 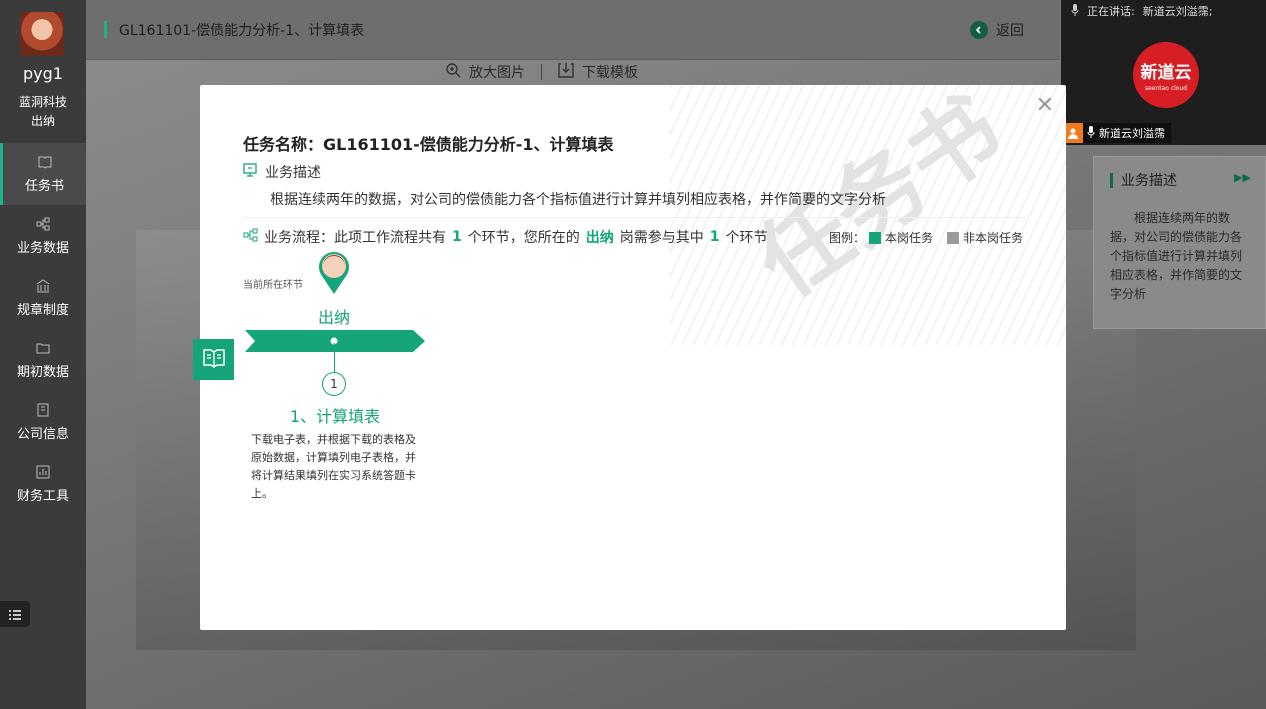 I want to click on user-company-role: 蓝洞科技 出纳, so click(x=43, y=112).